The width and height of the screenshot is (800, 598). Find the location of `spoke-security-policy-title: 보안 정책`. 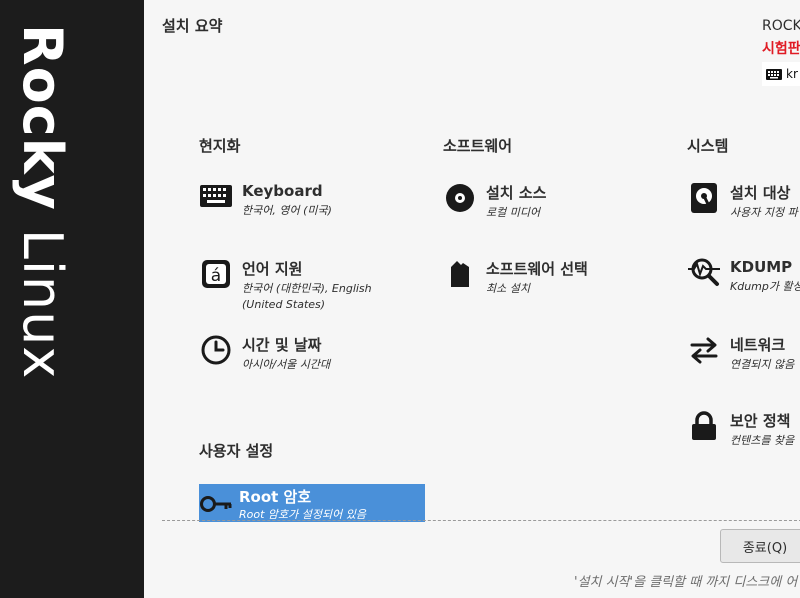

spoke-security-policy-title: 보안 정책 is located at coordinates (760, 421).